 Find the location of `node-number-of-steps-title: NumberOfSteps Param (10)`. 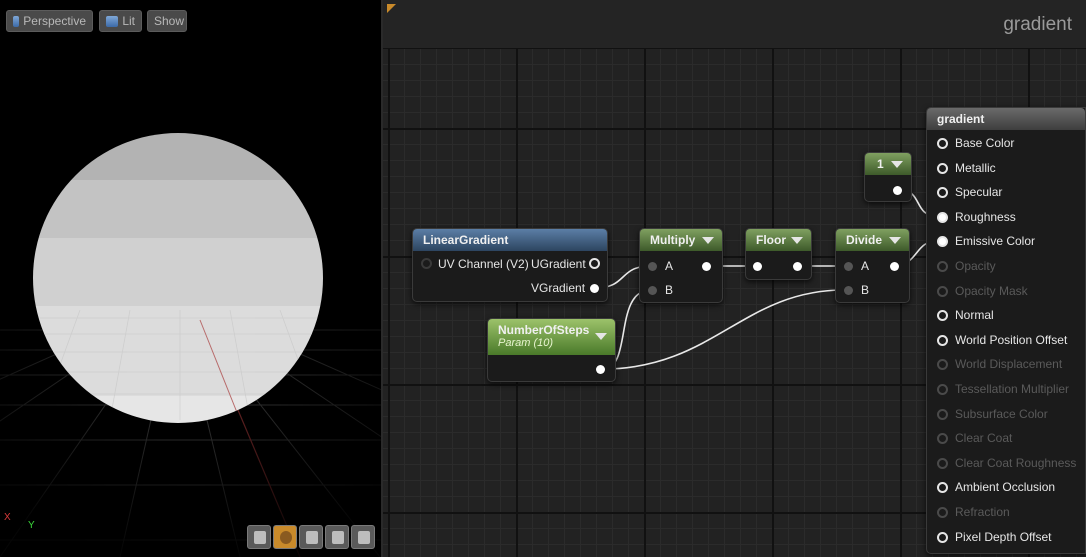

node-number-of-steps-title: NumberOfSteps Param (10) is located at coordinates (551, 337).